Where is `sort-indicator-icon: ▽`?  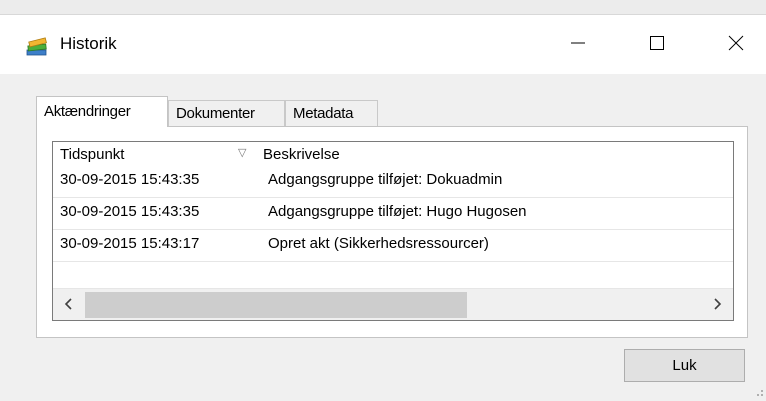
sort-indicator-icon: ▽ is located at coordinates (242, 153).